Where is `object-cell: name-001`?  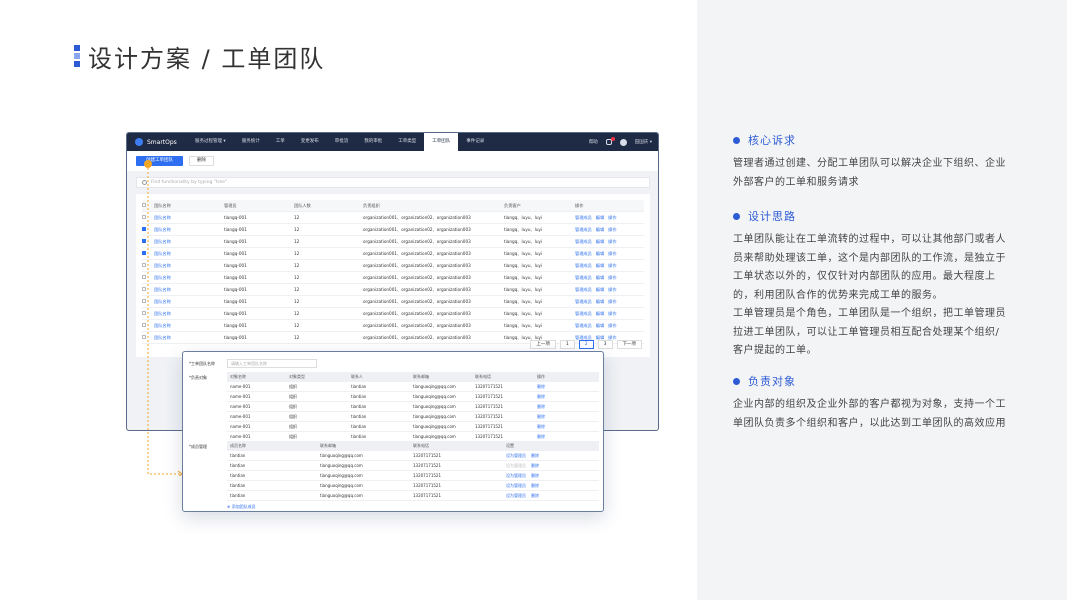 object-cell: name-001 is located at coordinates (240, 396).